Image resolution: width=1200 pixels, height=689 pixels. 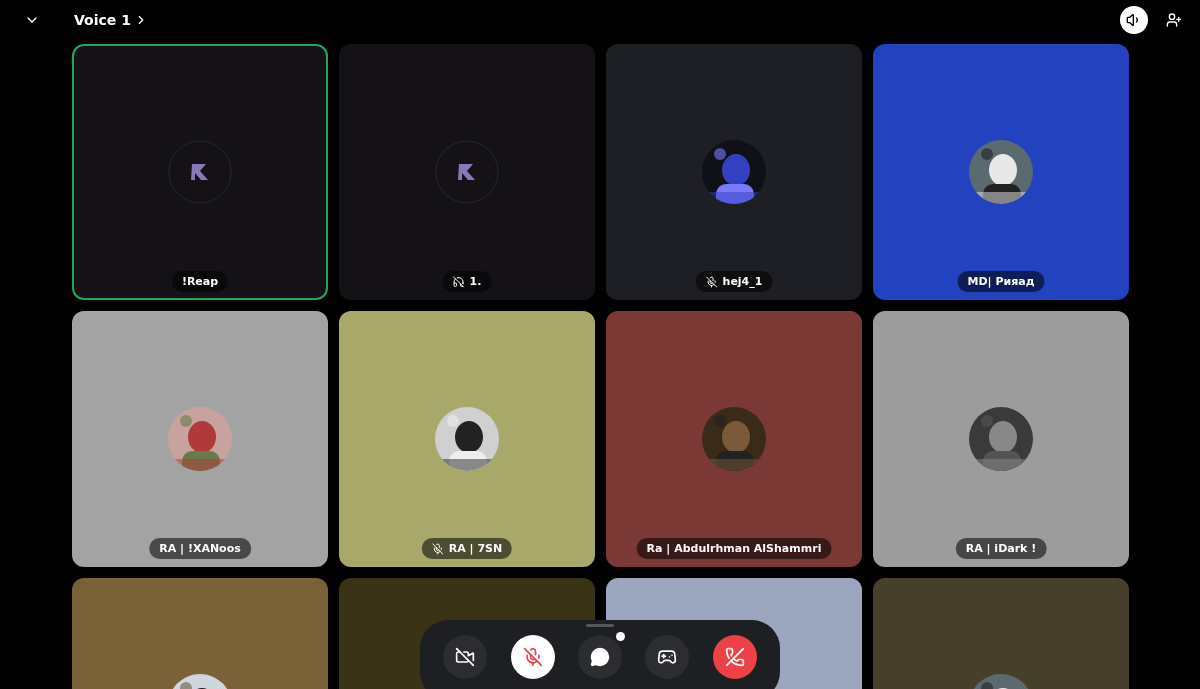 I want to click on headphones-off-icon, so click(x=458, y=281).